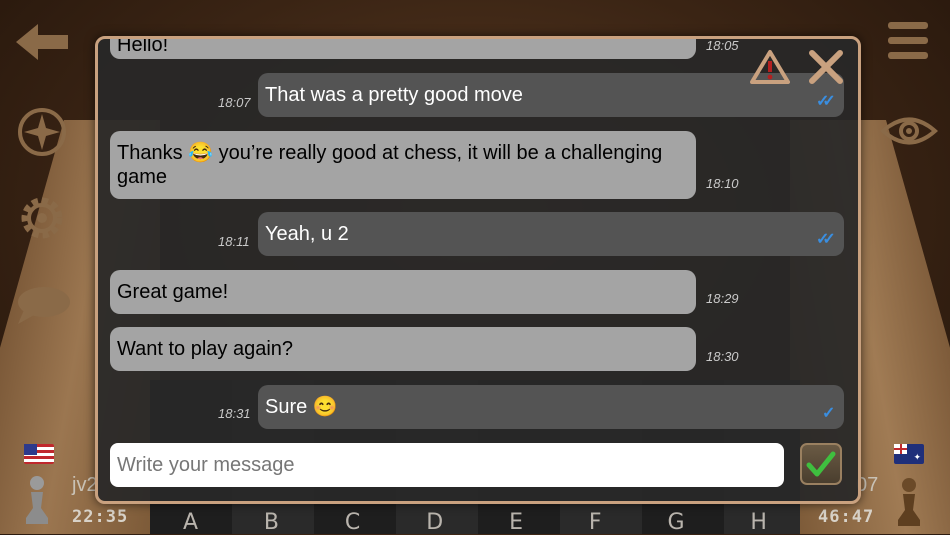 The image size is (950, 535). What do you see at coordinates (85, 485) in the screenshot?
I see `player-left-name: jv2` at bounding box center [85, 485].